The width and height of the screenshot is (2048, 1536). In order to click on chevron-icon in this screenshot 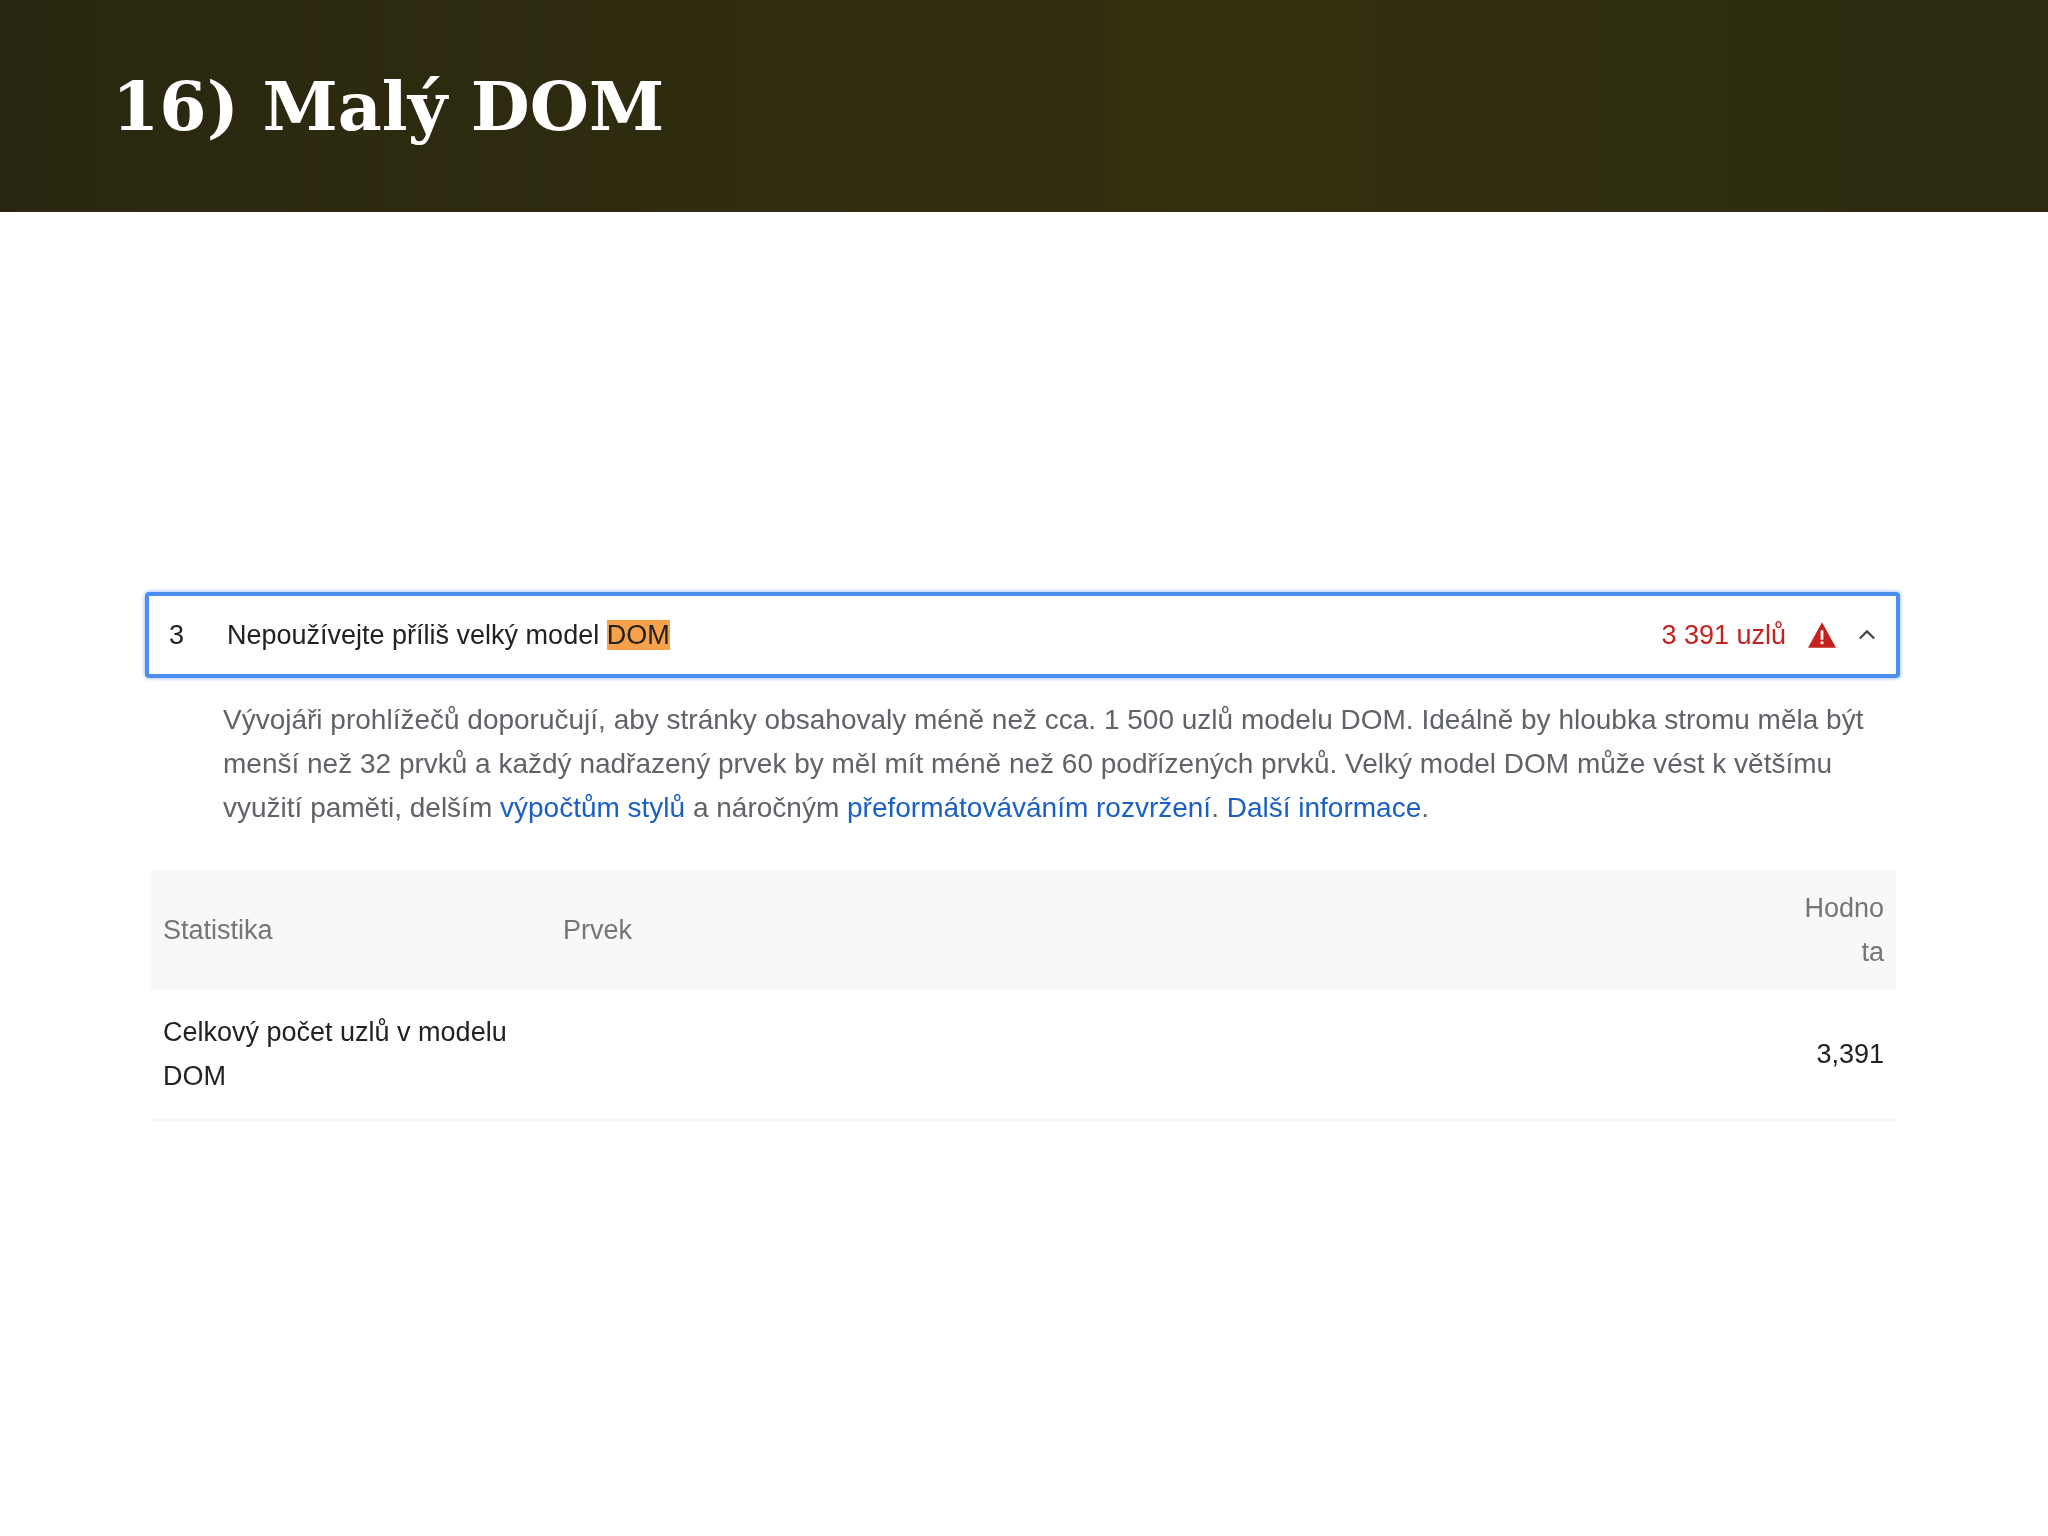, I will do `click(1867, 635)`.